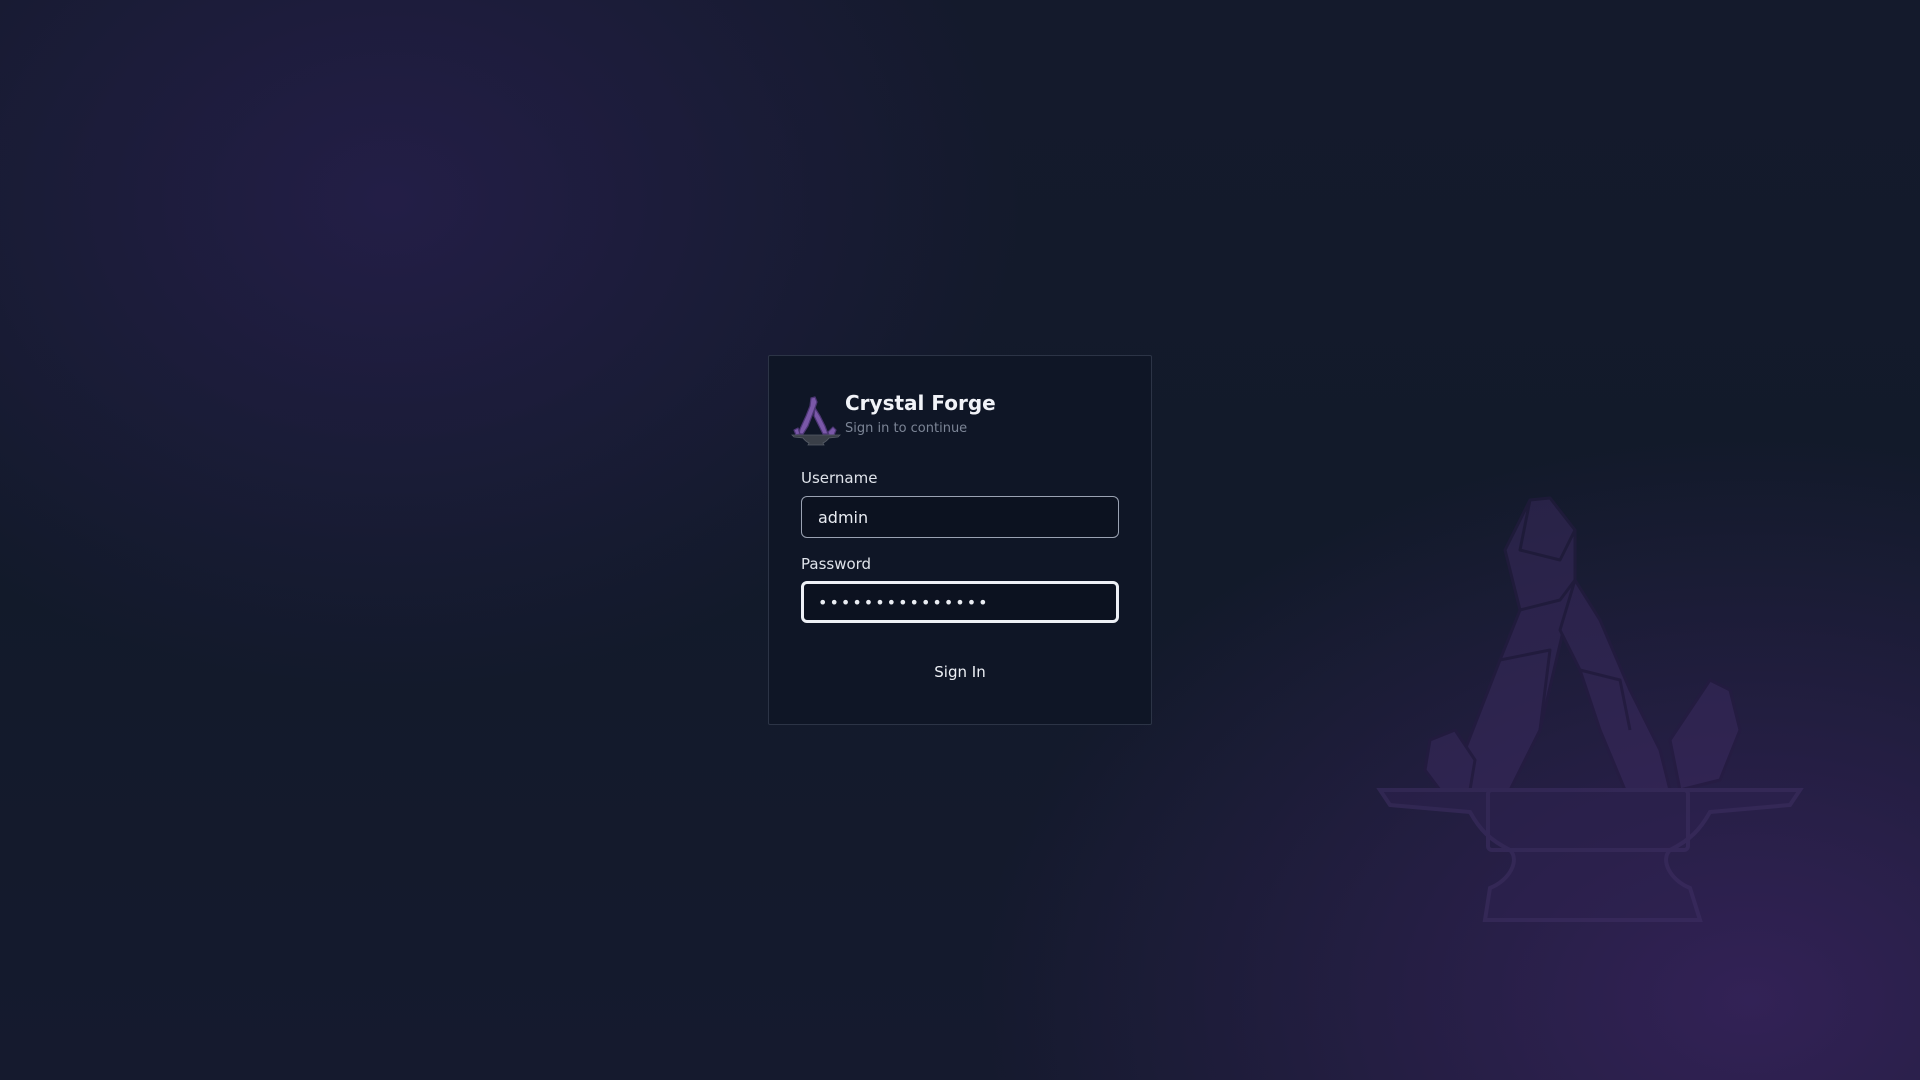  What do you see at coordinates (836, 564) in the screenshot?
I see `password-label: Password` at bounding box center [836, 564].